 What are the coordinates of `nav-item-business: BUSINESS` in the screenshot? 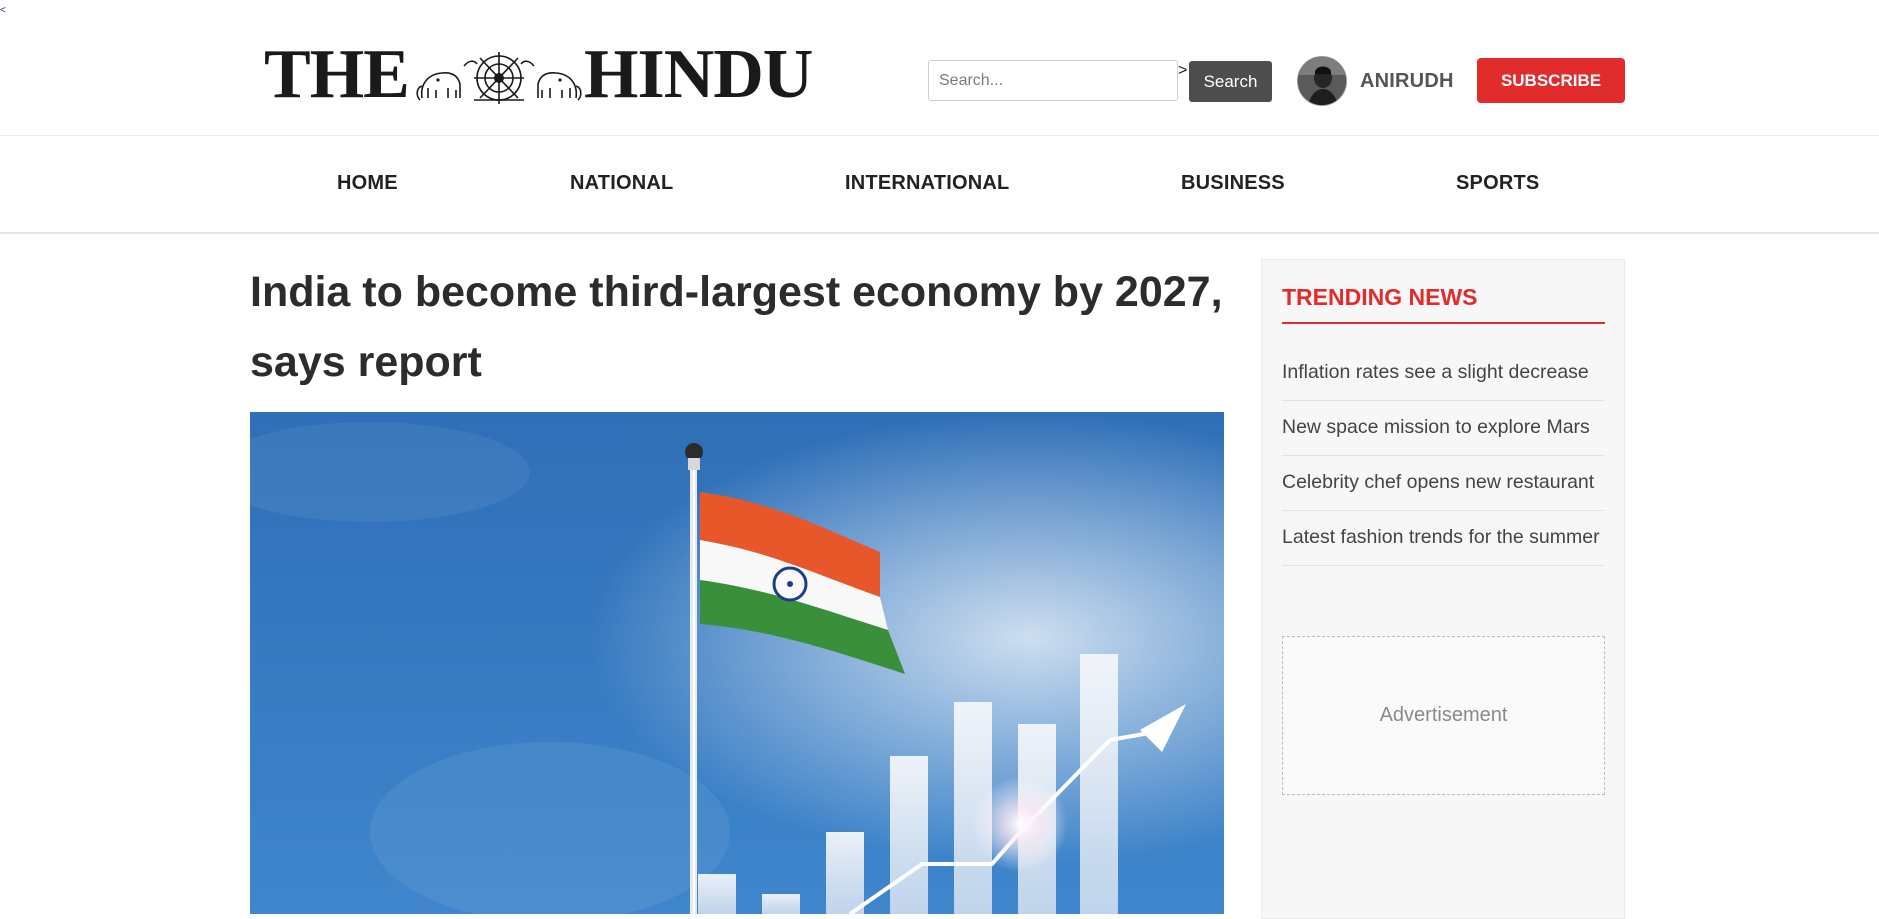 It's located at (1233, 183).